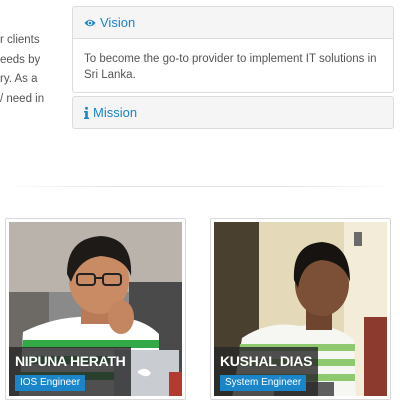 Image resolution: width=400 pixels, height=400 pixels. Describe the element at coordinates (266, 371) in the screenshot. I see `team-name-label: KUSHAL DIAS System Engineer` at that location.